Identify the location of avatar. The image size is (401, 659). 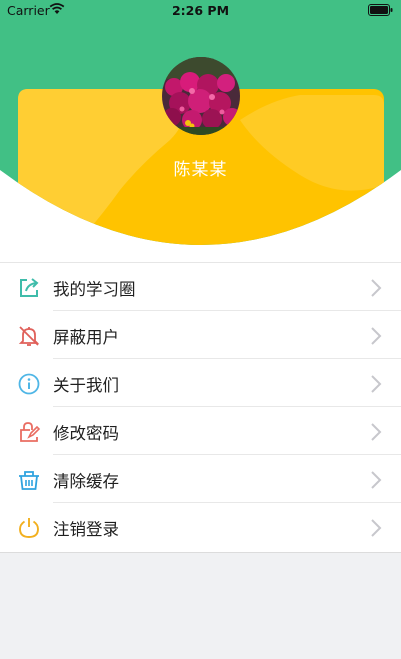
(201, 96).